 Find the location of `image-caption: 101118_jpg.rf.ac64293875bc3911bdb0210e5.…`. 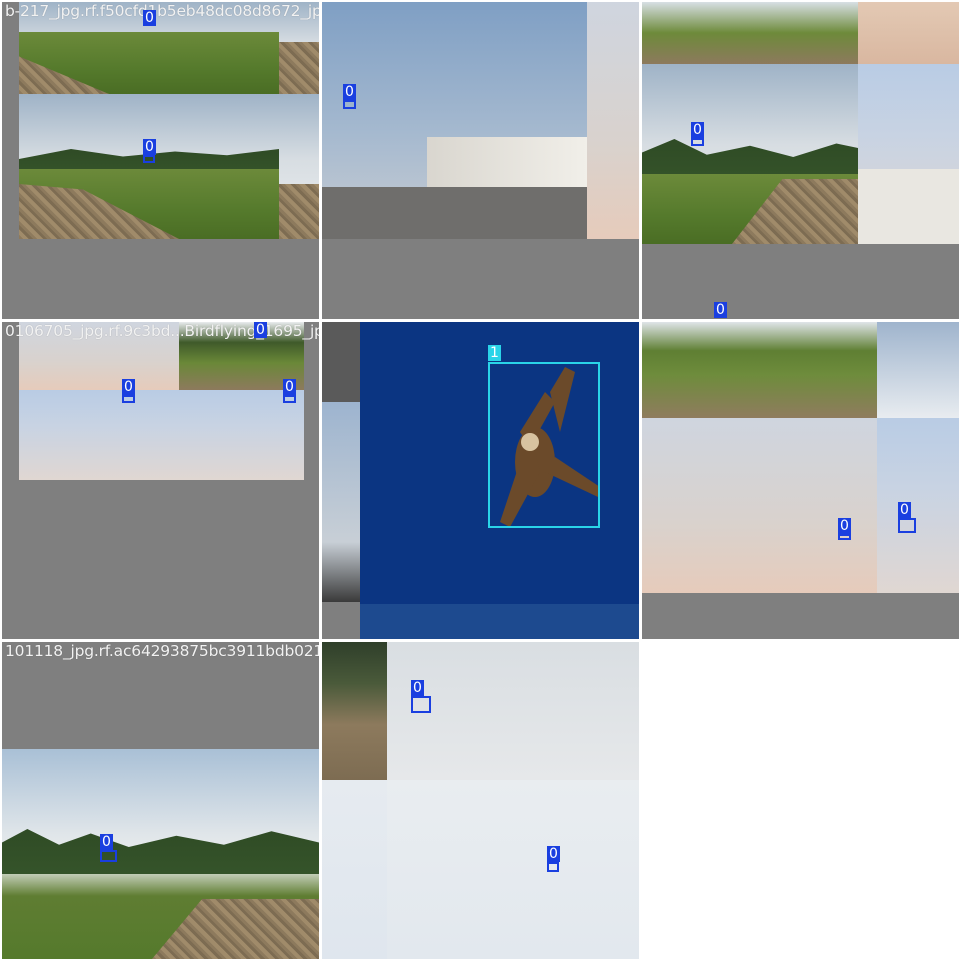

image-caption: 101118_jpg.rf.ac64293875bc3911bdb0210e5.… is located at coordinates (162, 651).